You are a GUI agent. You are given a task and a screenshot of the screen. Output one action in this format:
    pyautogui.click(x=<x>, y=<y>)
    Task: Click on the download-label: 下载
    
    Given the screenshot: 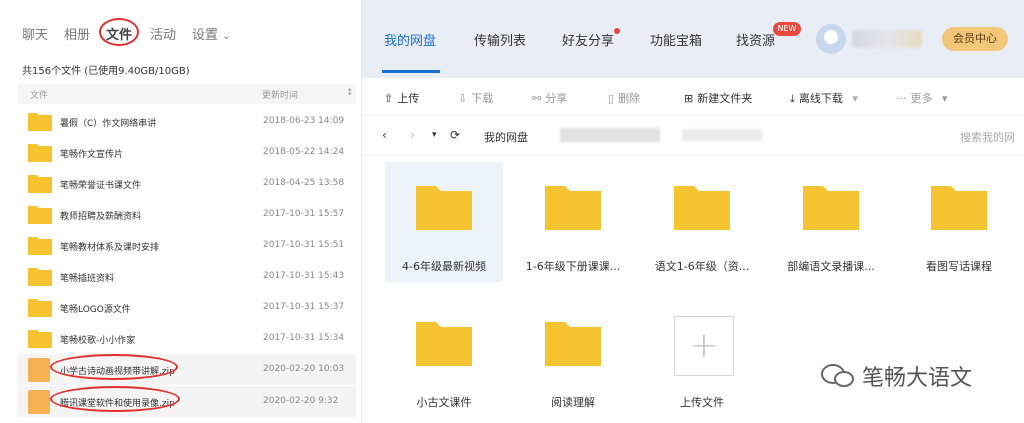 What is the action you would take?
    pyautogui.click(x=482, y=98)
    